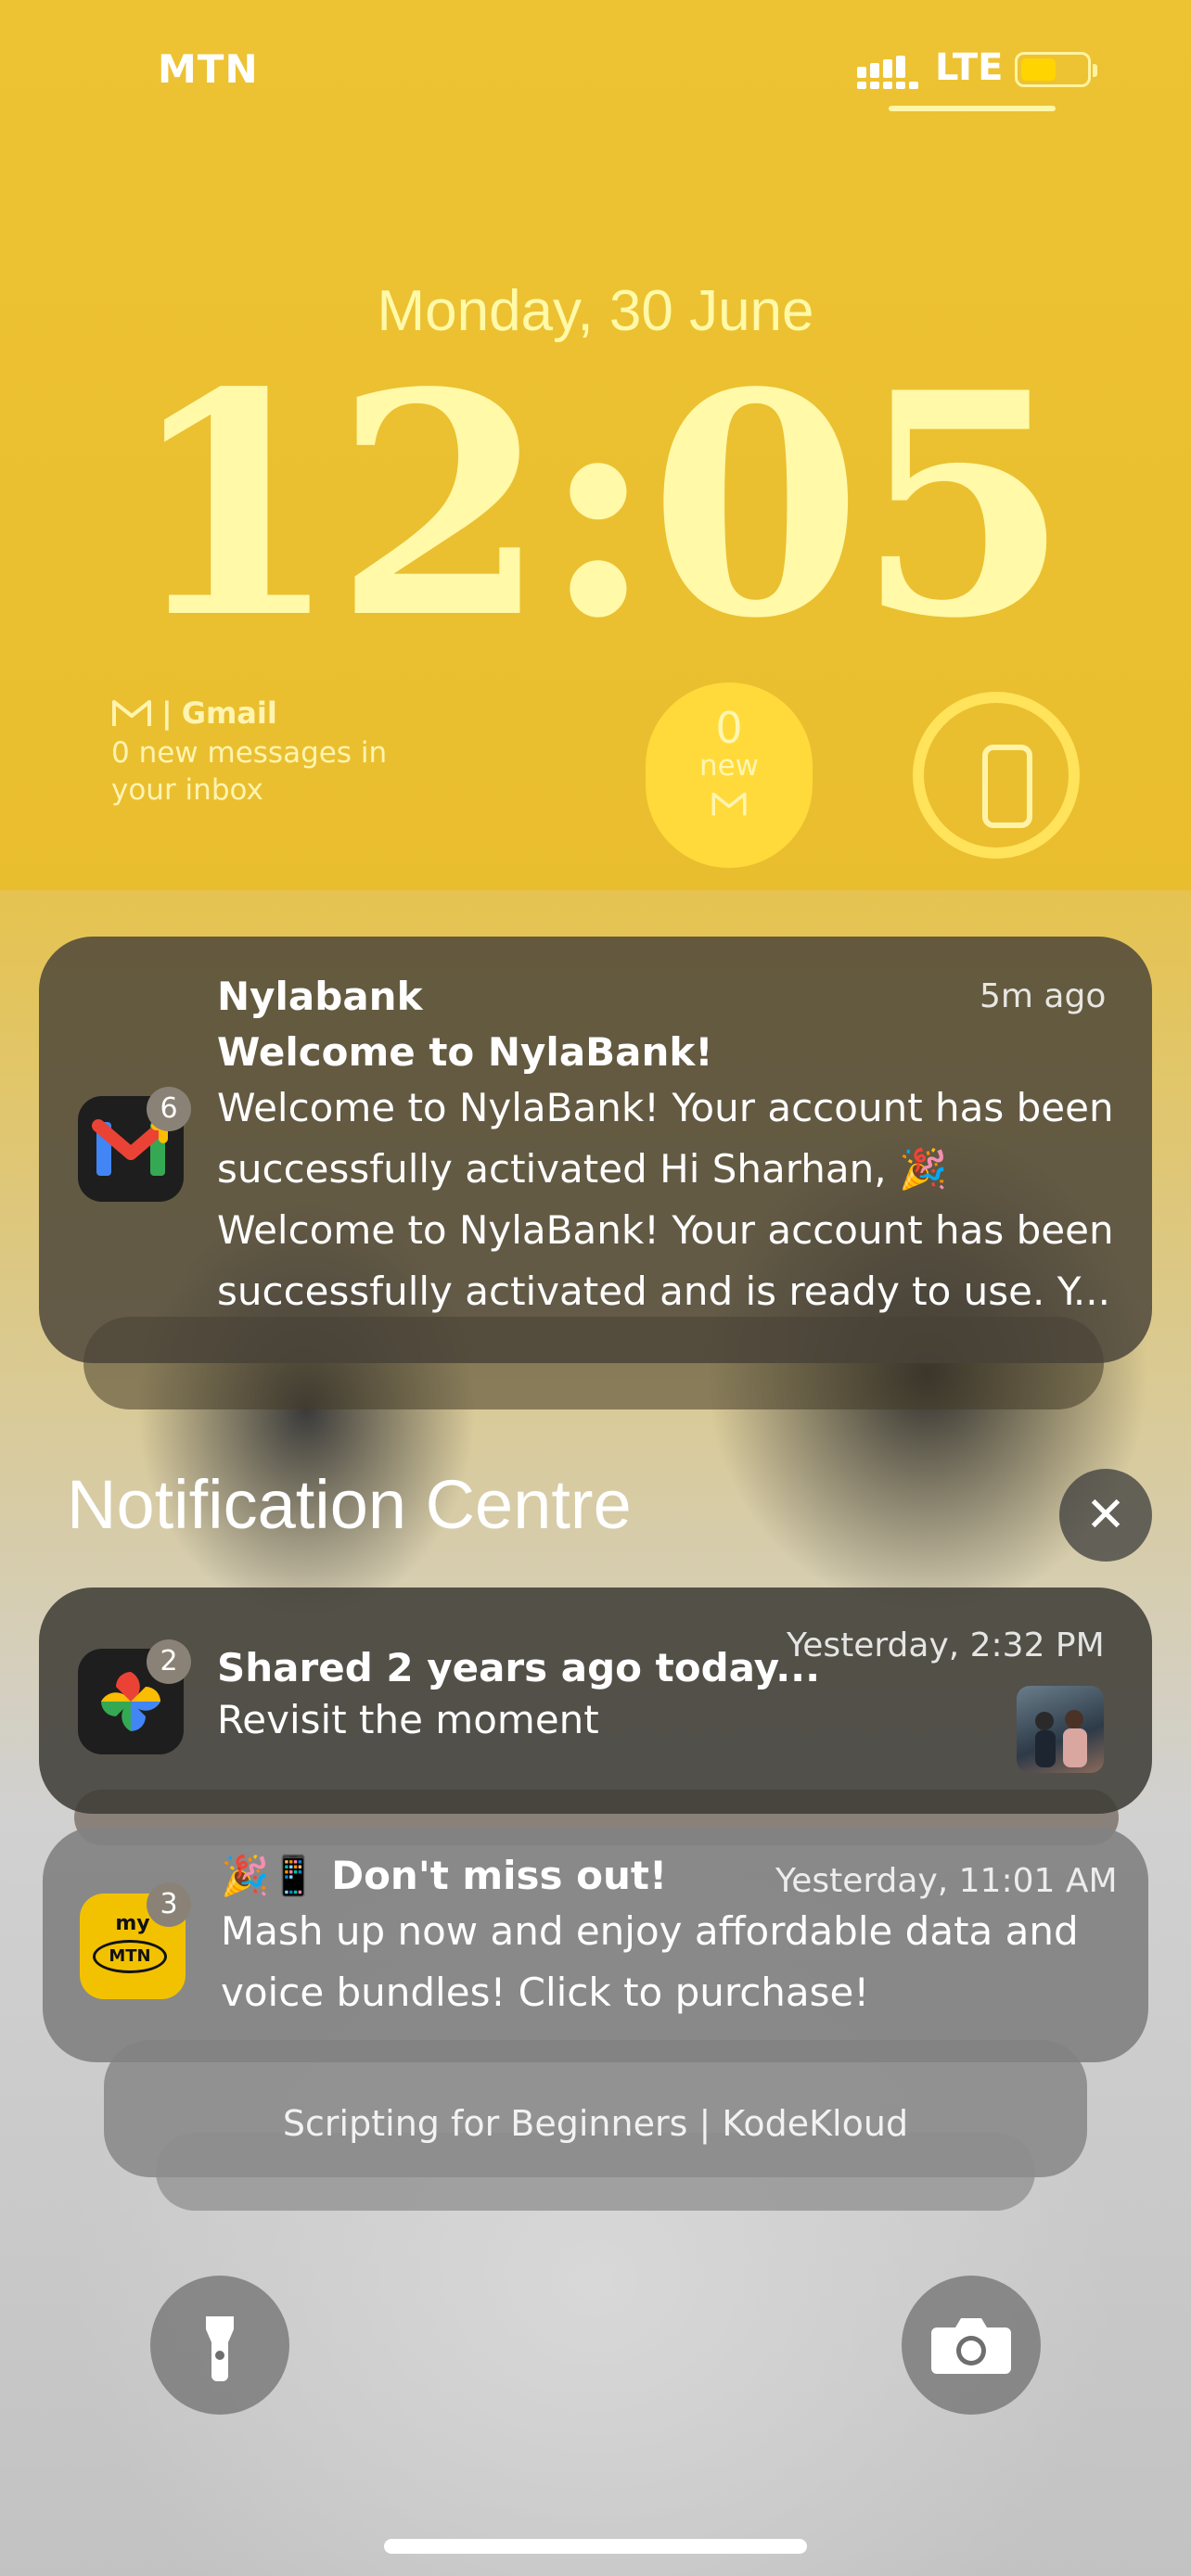 The width and height of the screenshot is (1191, 2576). Describe the element at coordinates (1038, 69) in the screenshot. I see `battery-level-fill` at that location.